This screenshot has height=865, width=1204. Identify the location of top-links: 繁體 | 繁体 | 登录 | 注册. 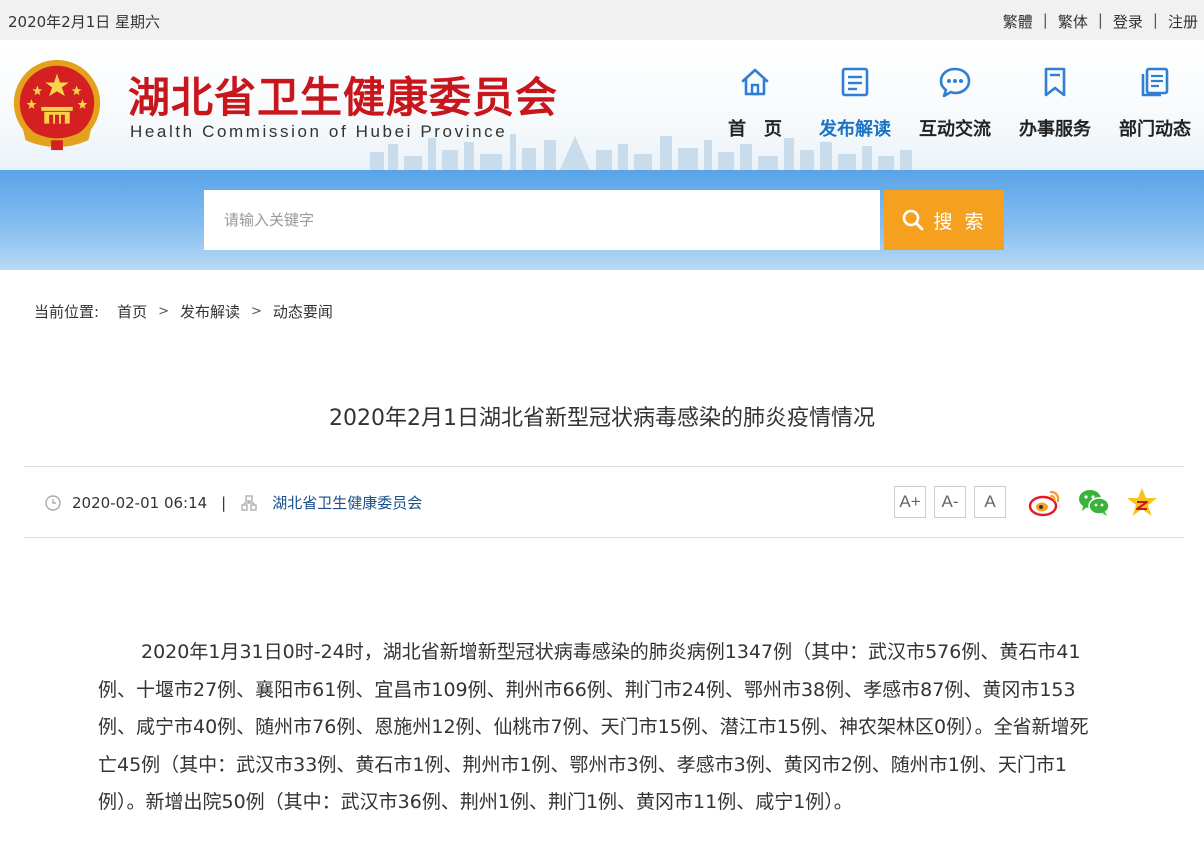
(1100, 21).